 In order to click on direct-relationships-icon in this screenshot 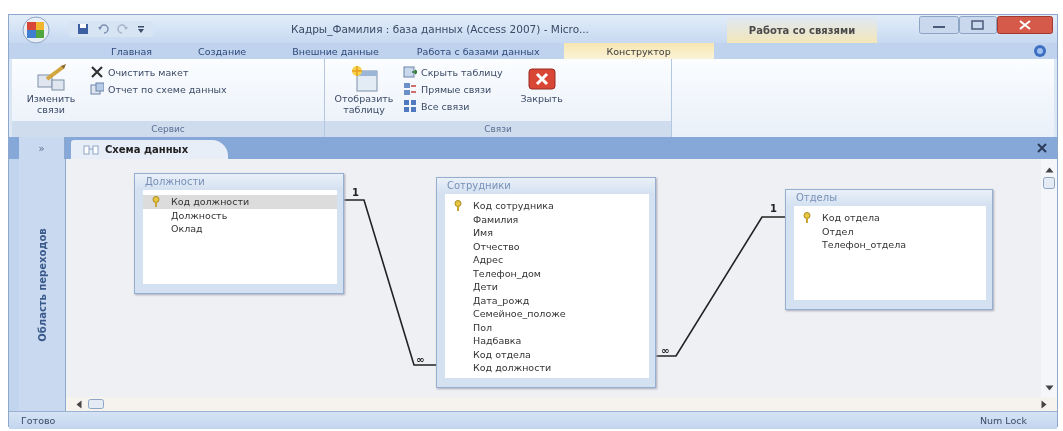, I will do `click(410, 89)`.